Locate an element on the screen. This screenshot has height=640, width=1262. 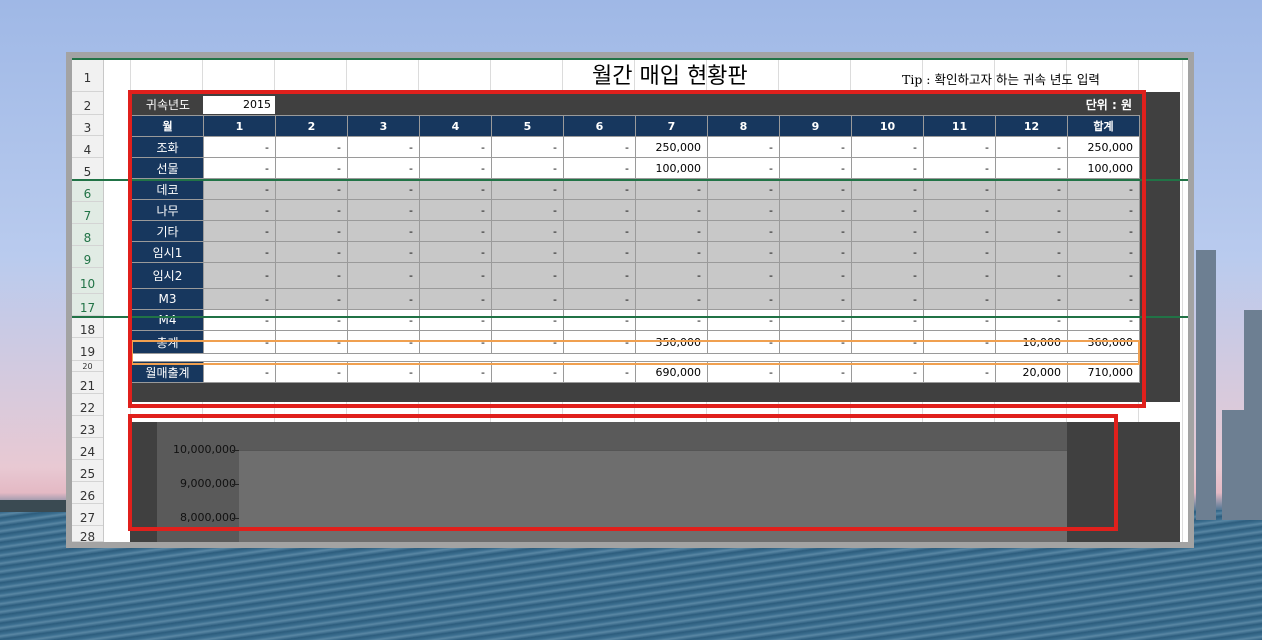
row-number: 20 is located at coordinates (87, 366).